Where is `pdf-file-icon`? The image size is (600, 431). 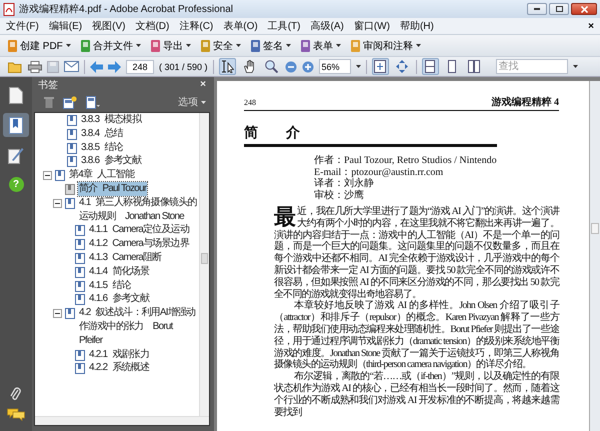
pdf-file-icon is located at coordinates (9, 9).